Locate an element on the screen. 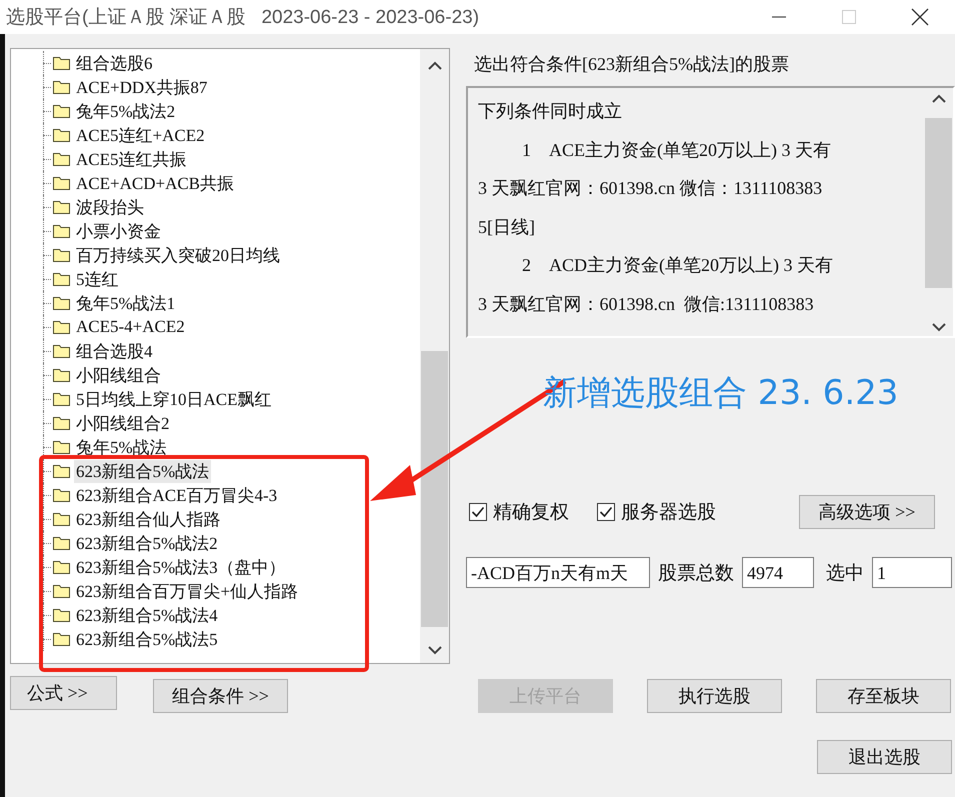 The height and width of the screenshot is (797, 955). exit-button: 退出选股 is located at coordinates (884, 757).